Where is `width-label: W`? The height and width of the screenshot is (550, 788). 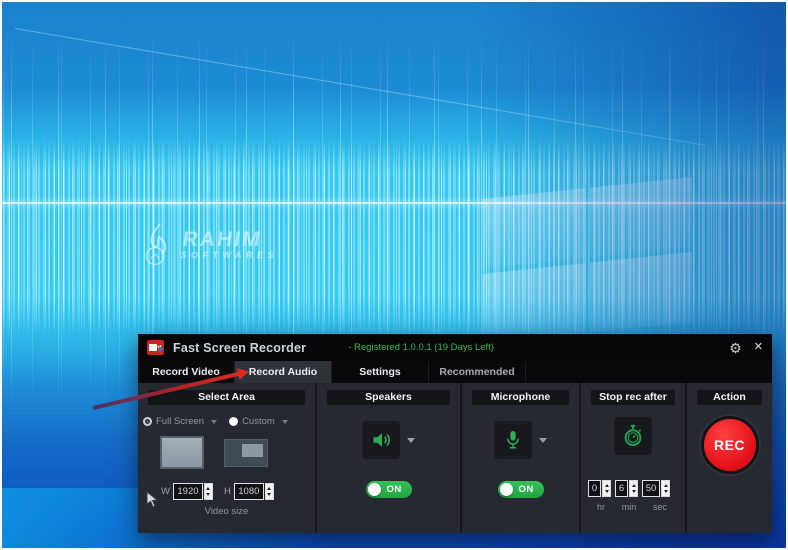
width-label: W is located at coordinates (165, 491).